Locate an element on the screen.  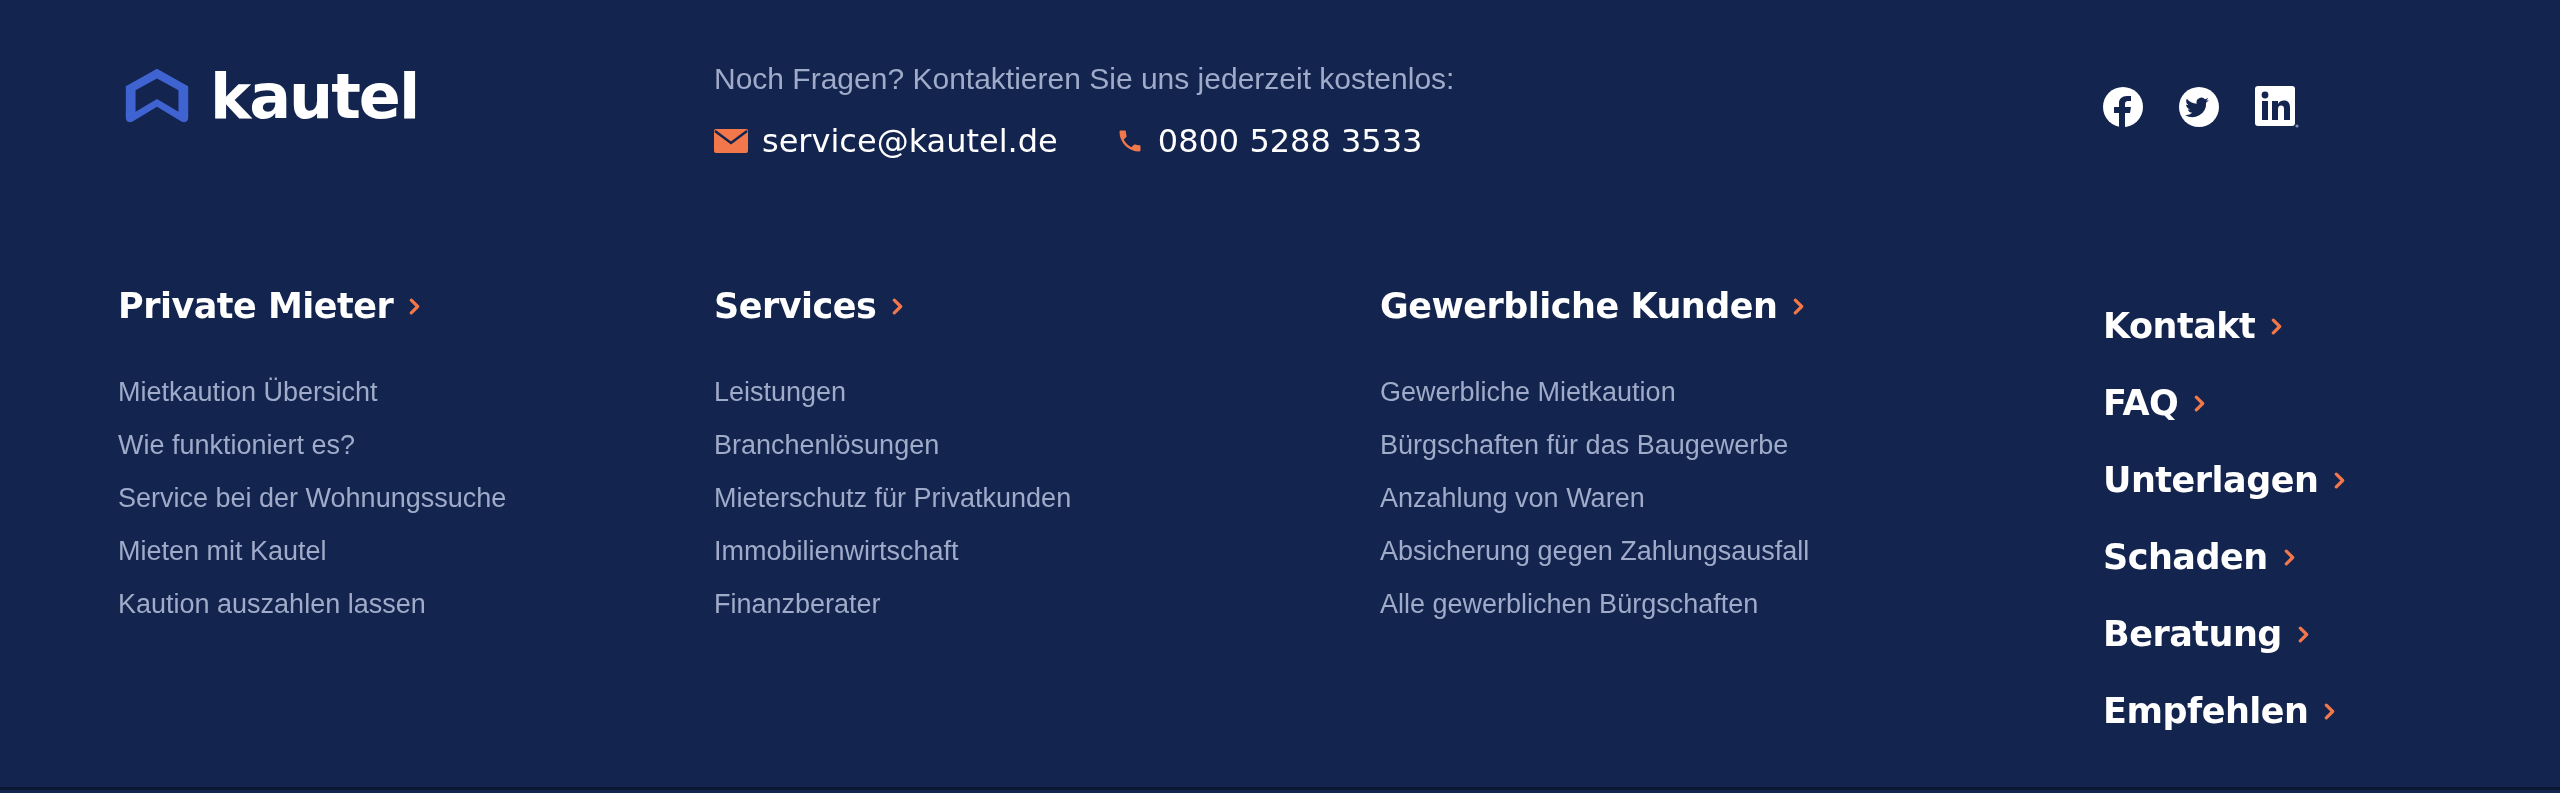
column-heading-link: Services is located at coordinates (809, 306).